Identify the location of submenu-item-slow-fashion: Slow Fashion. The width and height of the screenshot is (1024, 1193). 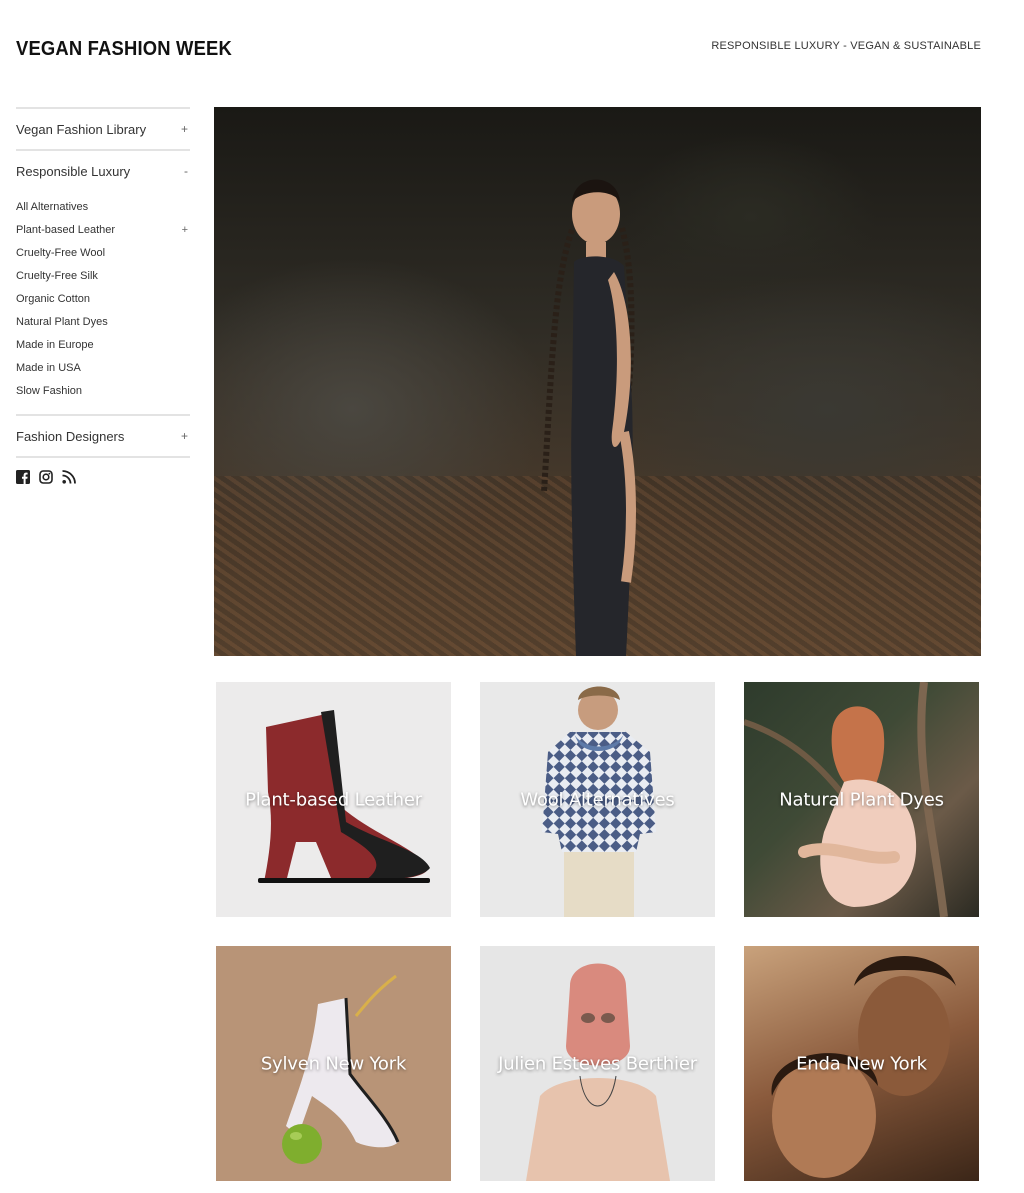
(103, 390).